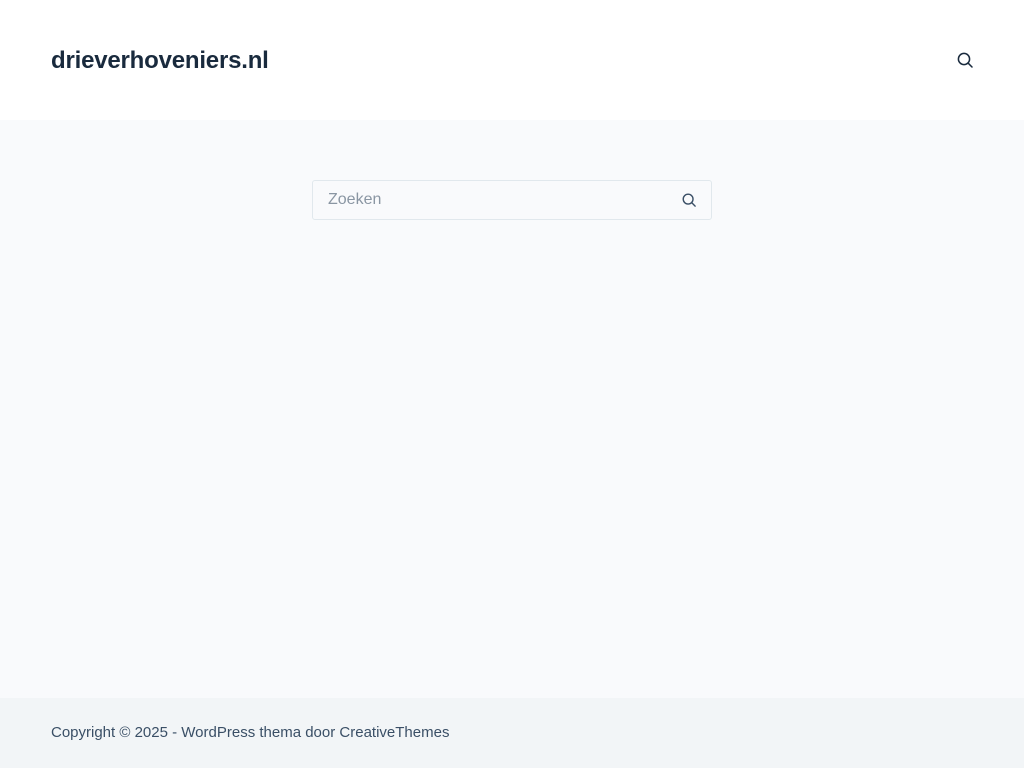  What do you see at coordinates (160, 61) in the screenshot?
I see `site-title-link: drieverhoveniers.nl` at bounding box center [160, 61].